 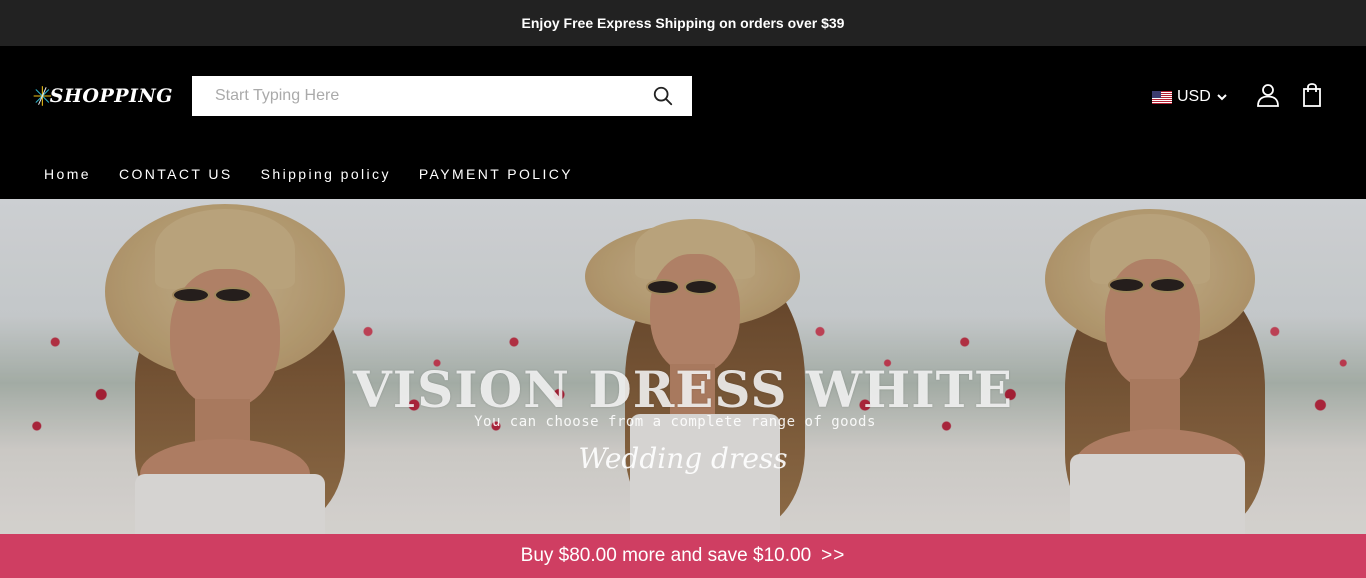 What do you see at coordinates (1162, 97) in the screenshot?
I see `us-flag-icon` at bounding box center [1162, 97].